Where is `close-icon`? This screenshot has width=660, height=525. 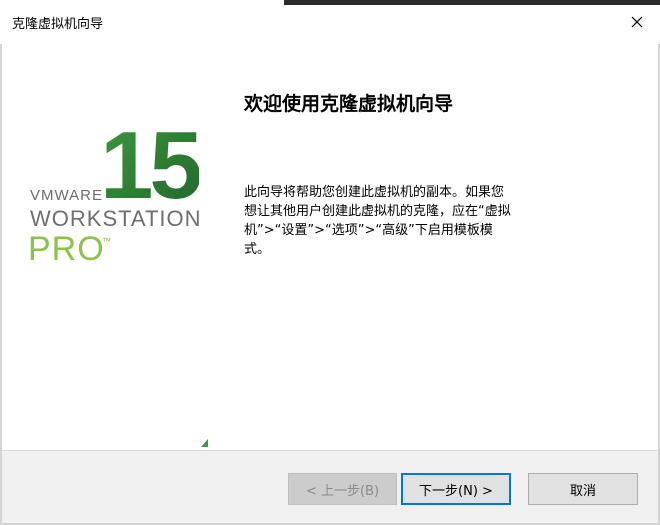
close-icon is located at coordinates (637, 22).